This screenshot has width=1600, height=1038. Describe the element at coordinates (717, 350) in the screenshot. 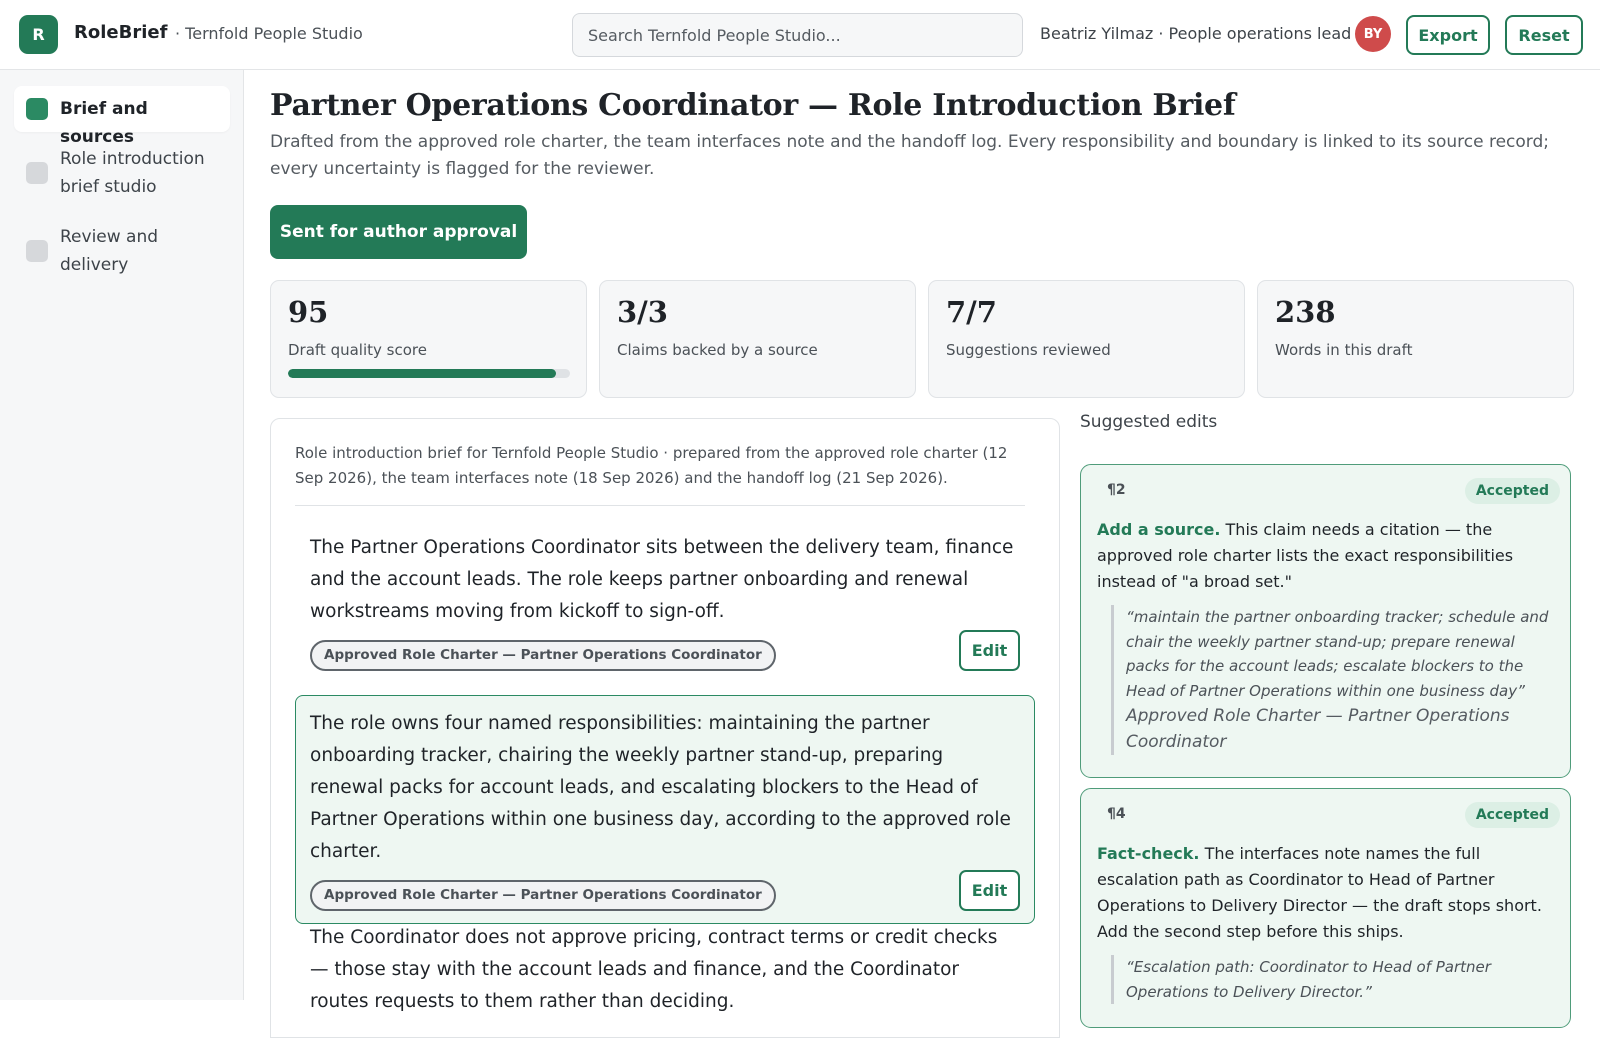

I see `stat-label: Claims backed by a source` at that location.